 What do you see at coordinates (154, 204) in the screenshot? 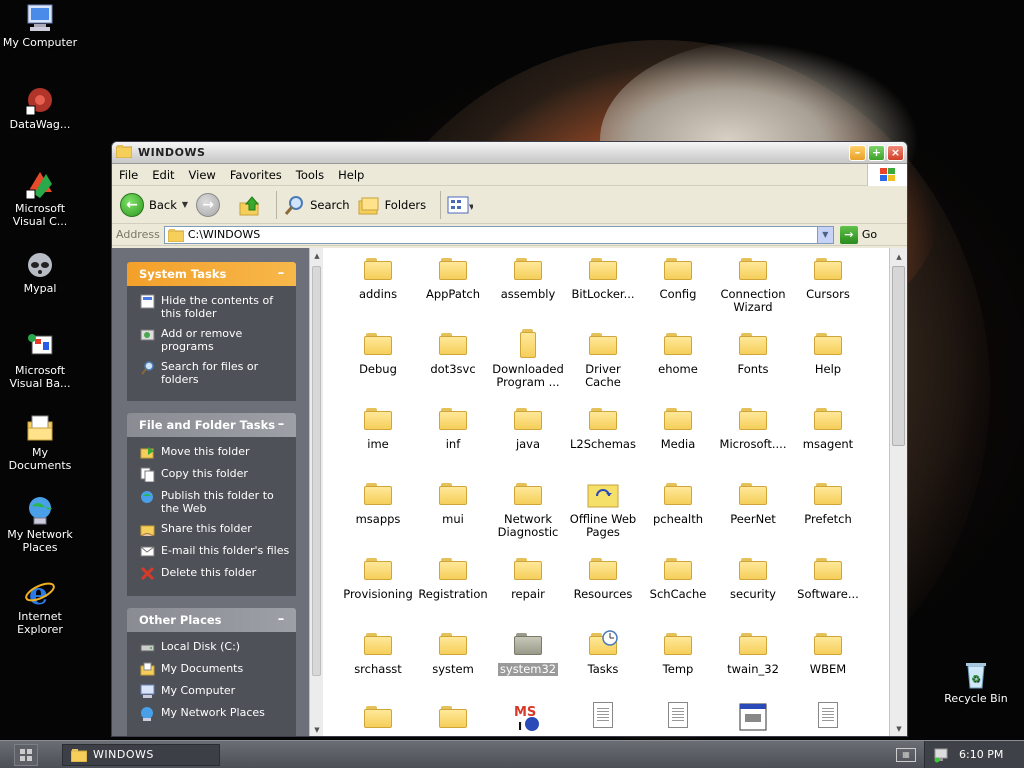
I see `back-button: ← Back ▼` at bounding box center [154, 204].